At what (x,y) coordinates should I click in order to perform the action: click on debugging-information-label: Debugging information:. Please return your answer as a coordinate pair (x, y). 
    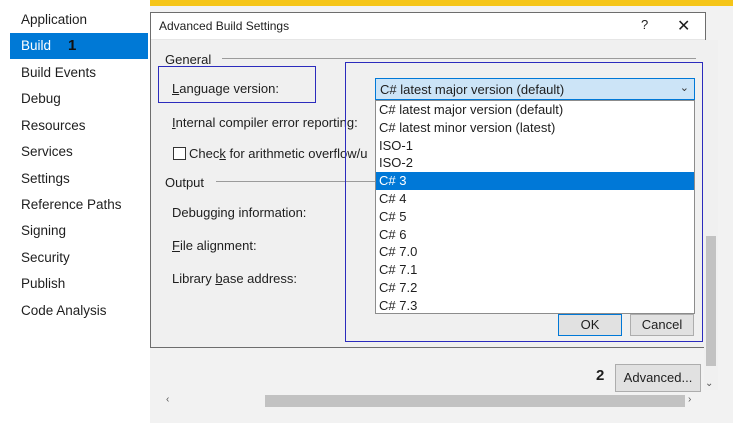
    Looking at the image, I should click on (239, 212).